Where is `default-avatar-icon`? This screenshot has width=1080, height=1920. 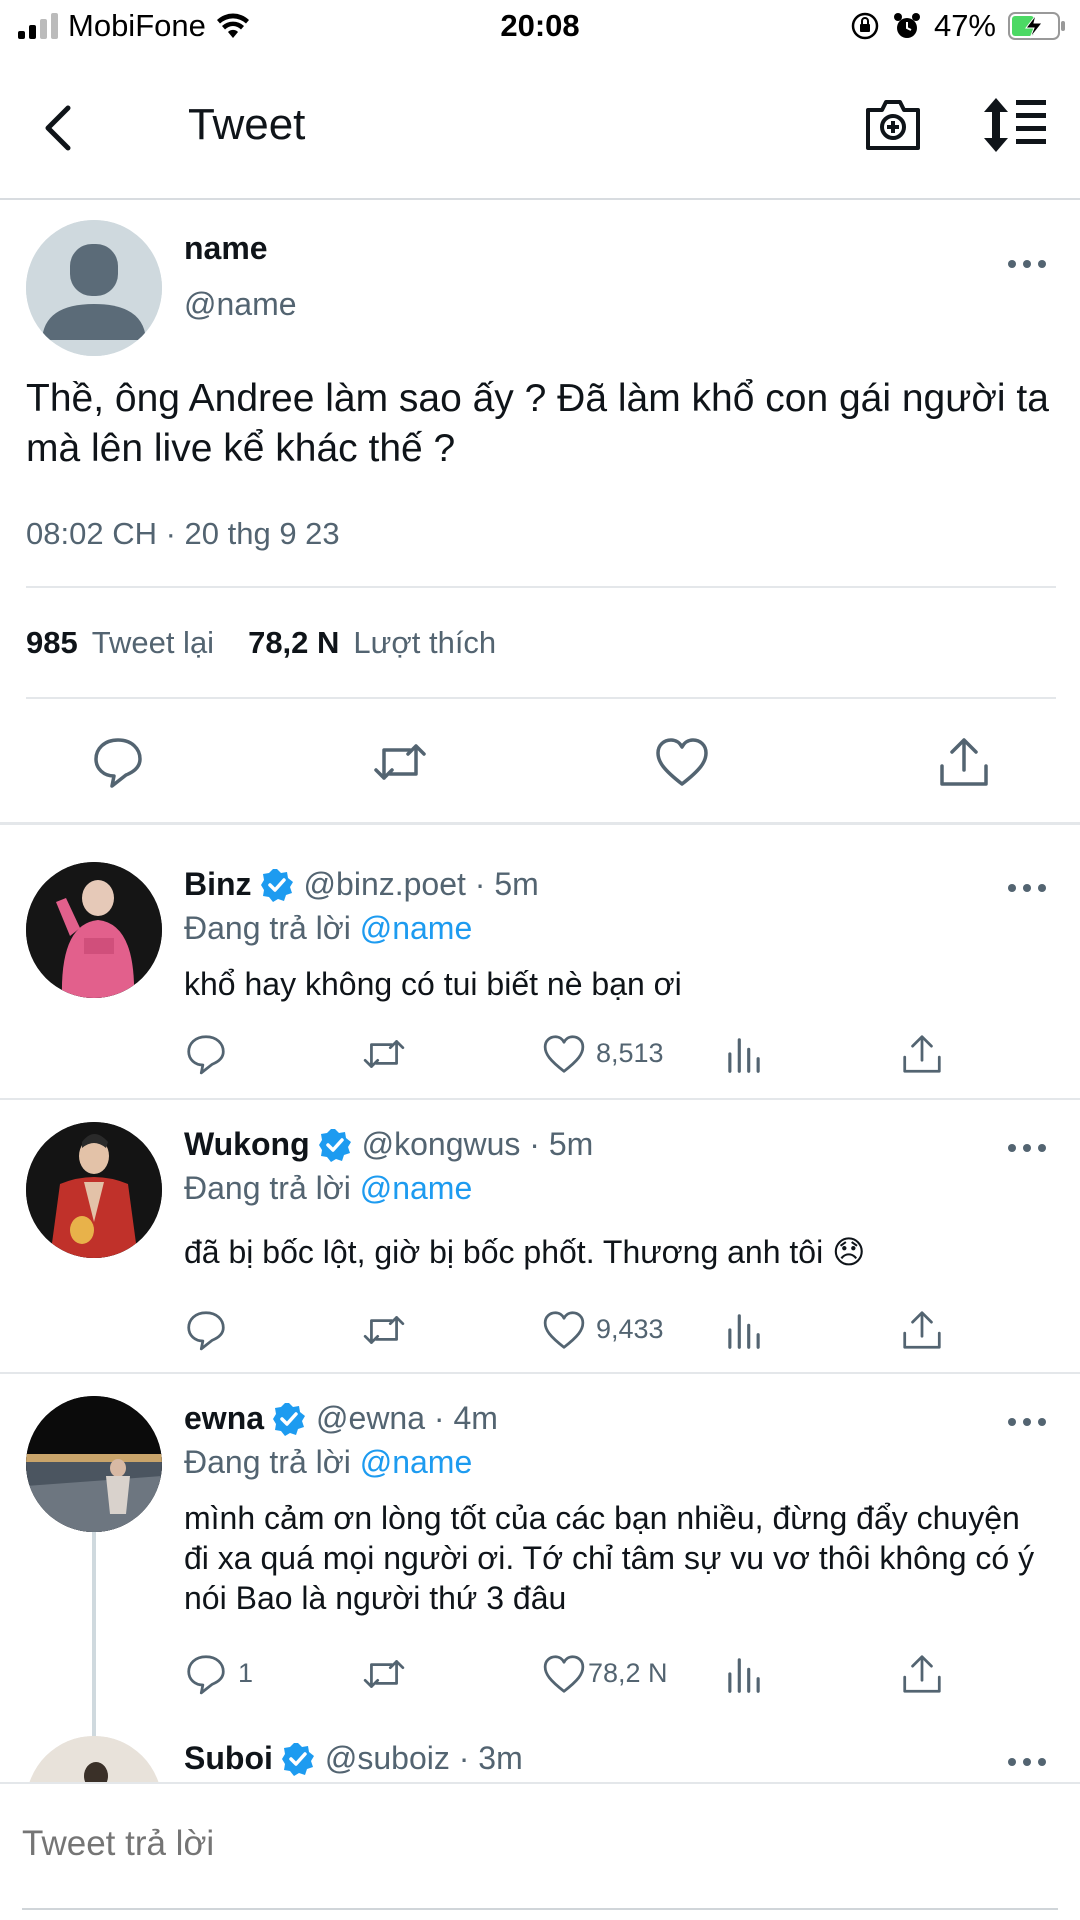
default-avatar-icon is located at coordinates (94, 288).